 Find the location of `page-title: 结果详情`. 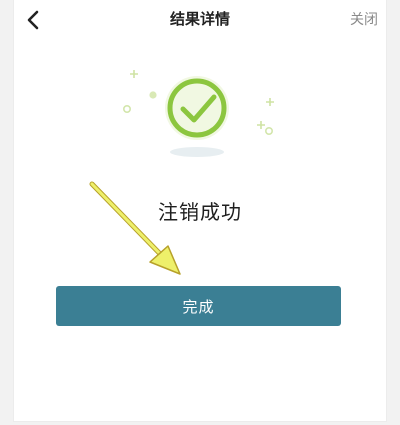

page-title: 结果详情 is located at coordinates (199, 19).